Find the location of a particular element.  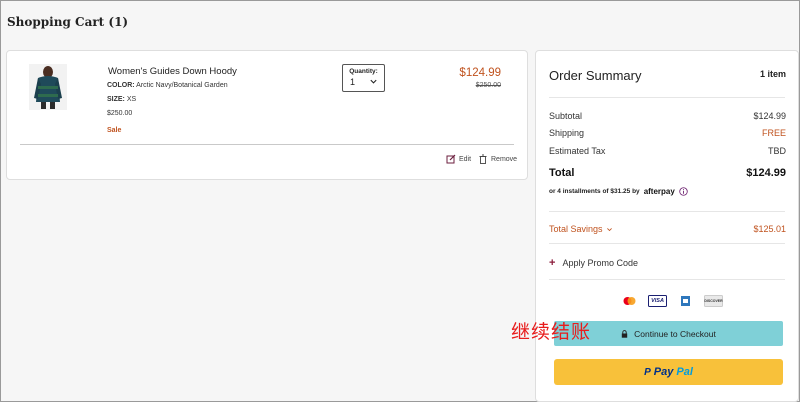

savings-toggle: Total Savings is located at coordinates (581, 229).